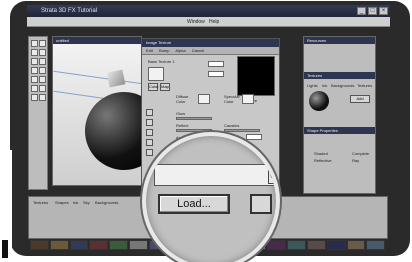  Describe the element at coordinates (34, 52) in the screenshot. I see `tool-rotate-icon` at that location.